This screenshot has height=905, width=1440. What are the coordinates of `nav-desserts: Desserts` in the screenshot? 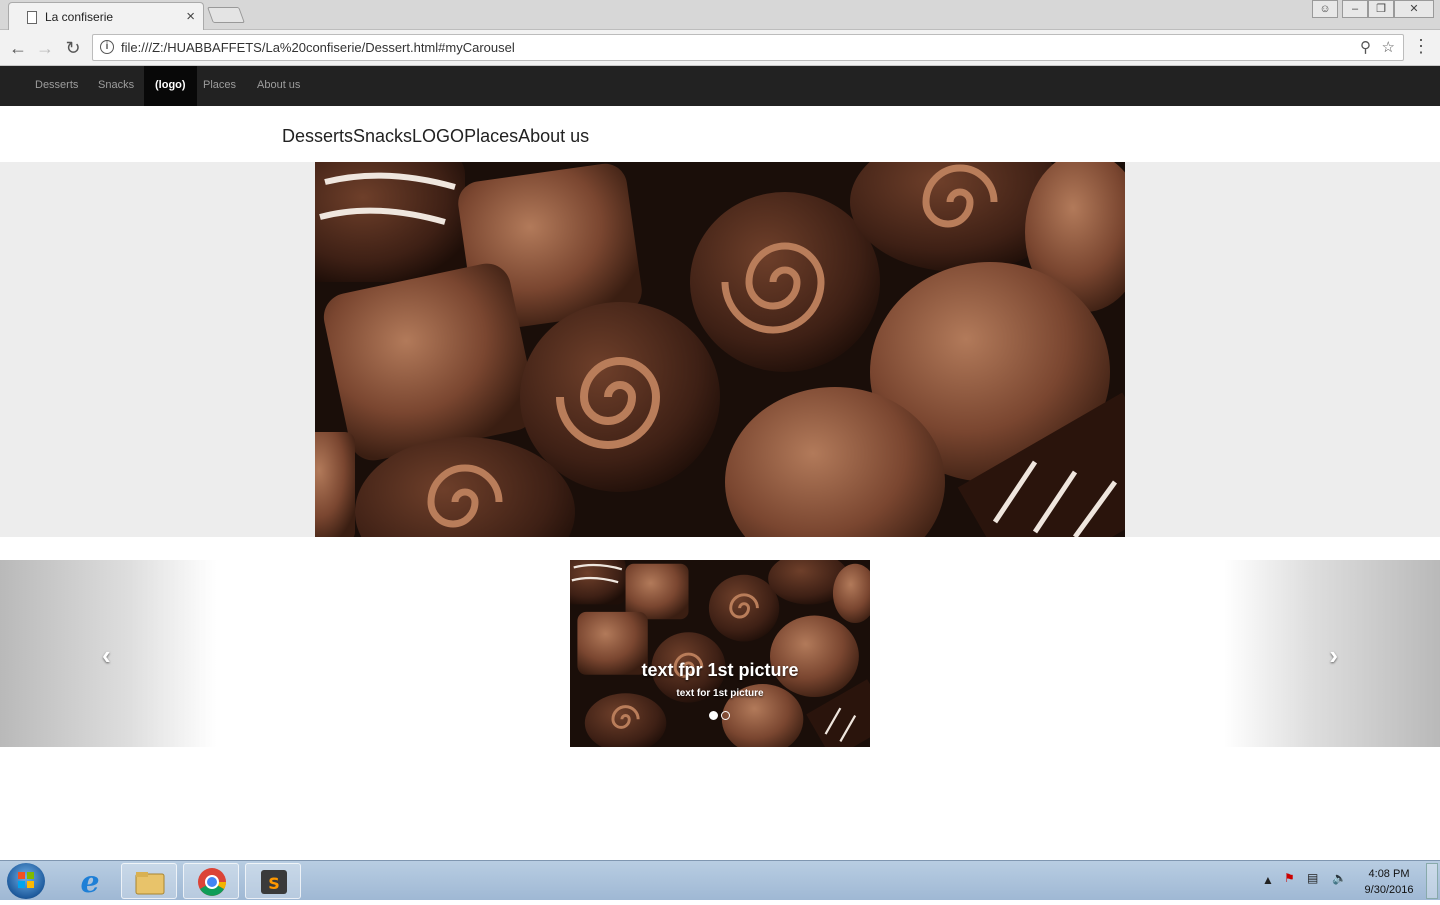 It's located at (56, 86).